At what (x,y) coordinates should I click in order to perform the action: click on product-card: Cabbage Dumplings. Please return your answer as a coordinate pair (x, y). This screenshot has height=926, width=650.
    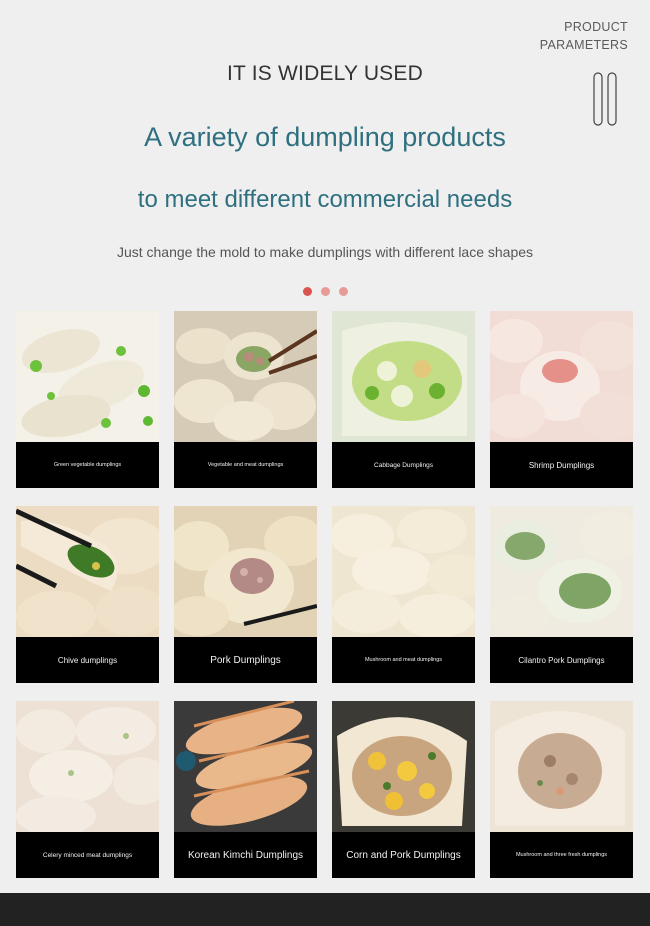
    Looking at the image, I should click on (403, 399).